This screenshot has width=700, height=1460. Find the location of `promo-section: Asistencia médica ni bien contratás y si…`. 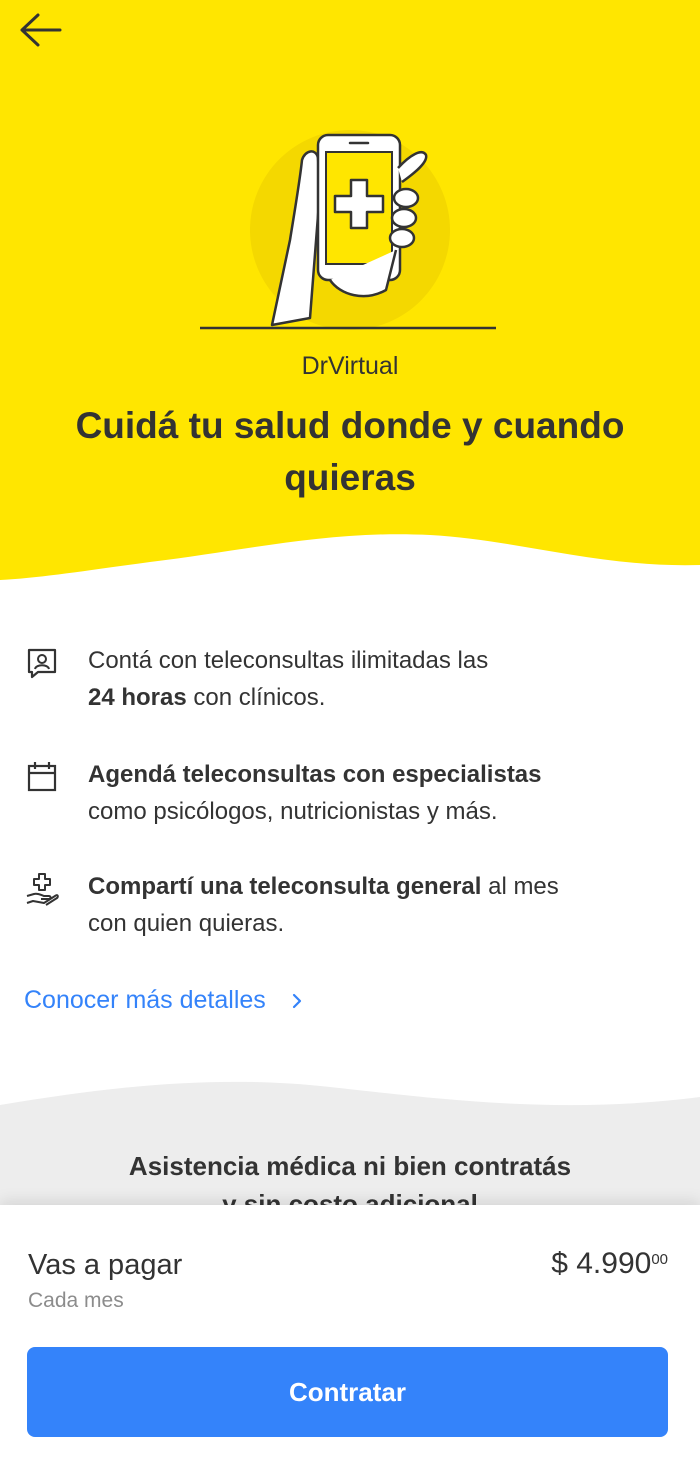

promo-section: Asistencia médica ni bien contratás y si… is located at coordinates (350, 1145).